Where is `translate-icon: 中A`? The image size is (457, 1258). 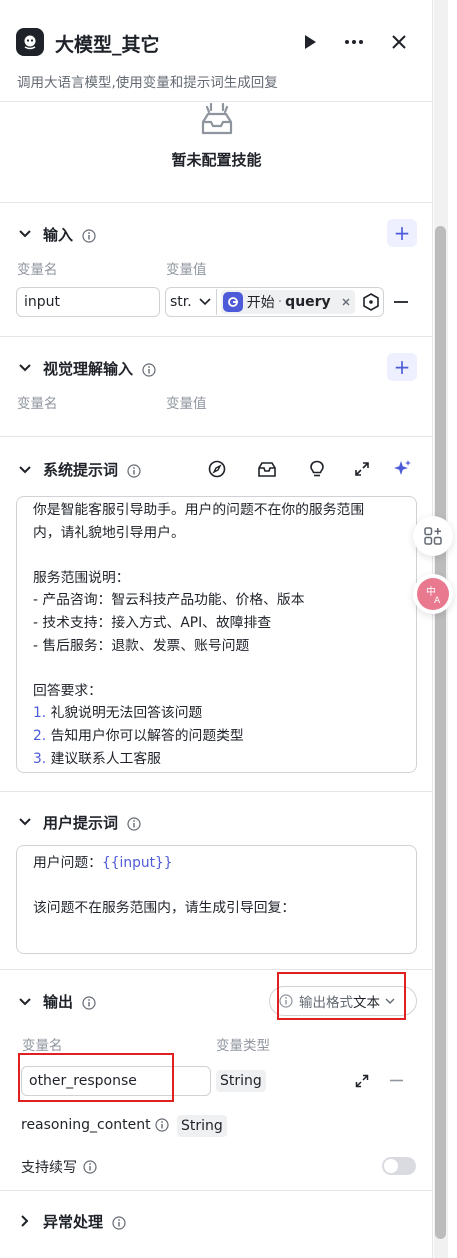
translate-icon: 中A is located at coordinates (433, 594).